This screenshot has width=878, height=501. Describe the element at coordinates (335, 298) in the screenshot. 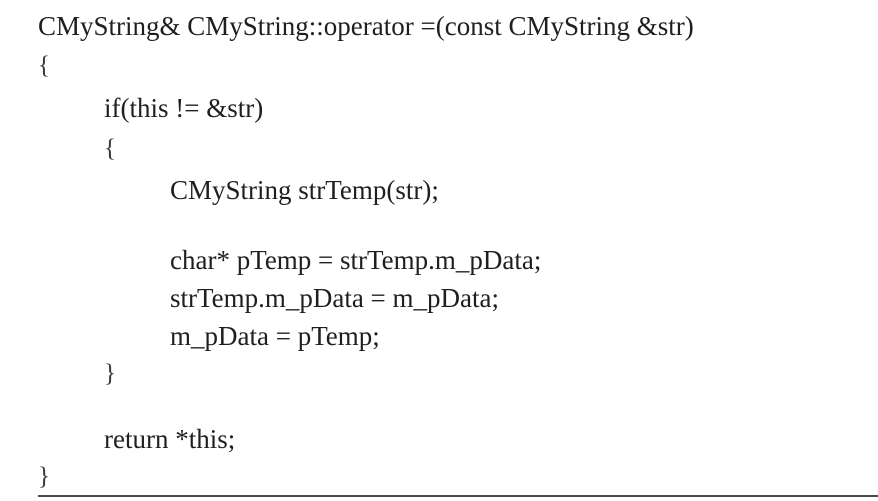

I see `swap-data-line: strTemp.m_pData = m_pData;` at that location.